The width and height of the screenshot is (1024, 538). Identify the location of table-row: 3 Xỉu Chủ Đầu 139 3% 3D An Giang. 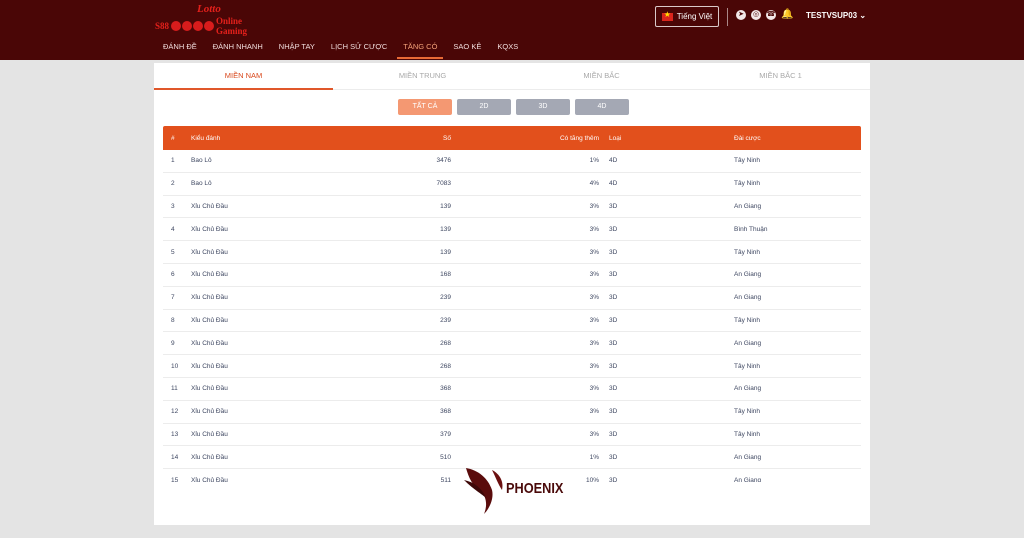
(512, 207).